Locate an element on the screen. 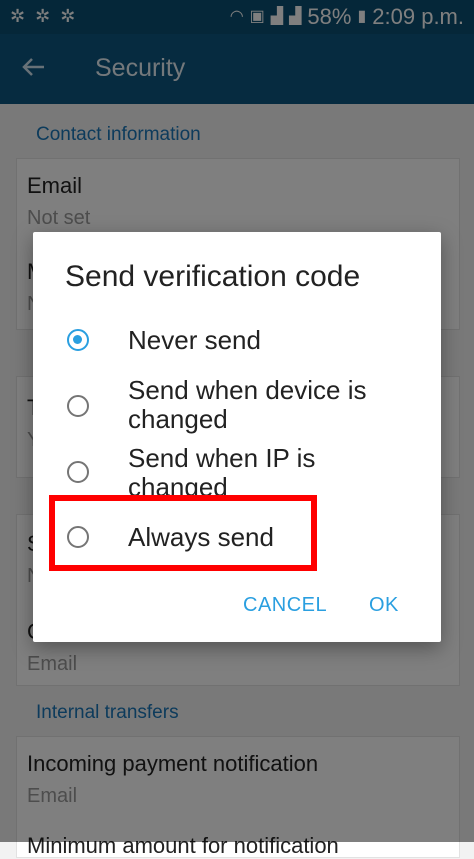 The height and width of the screenshot is (859, 474). option-label: Never send is located at coordinates (194, 340).